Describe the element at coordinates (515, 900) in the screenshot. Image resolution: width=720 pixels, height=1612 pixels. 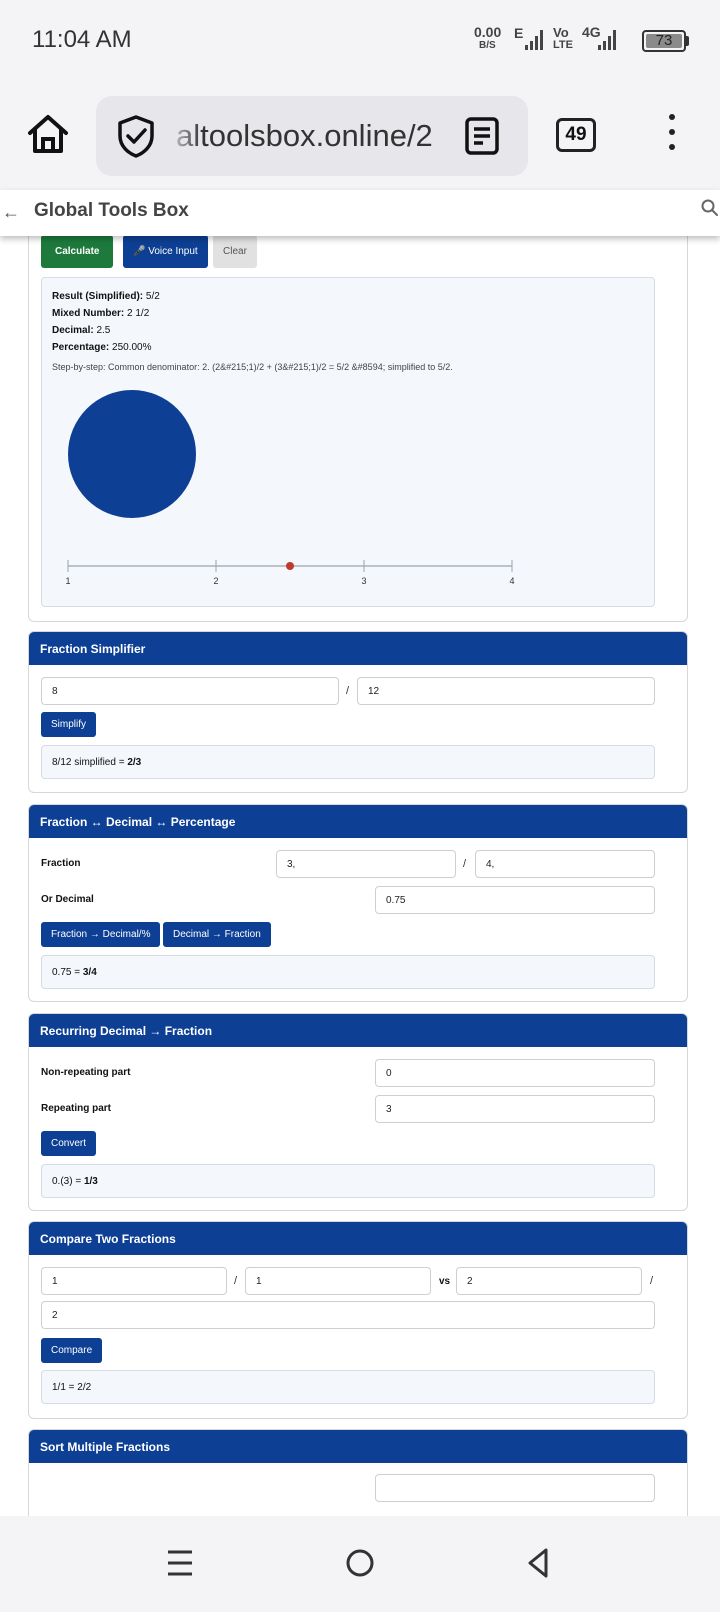
I see `converter-decimal-input: 0.75` at that location.